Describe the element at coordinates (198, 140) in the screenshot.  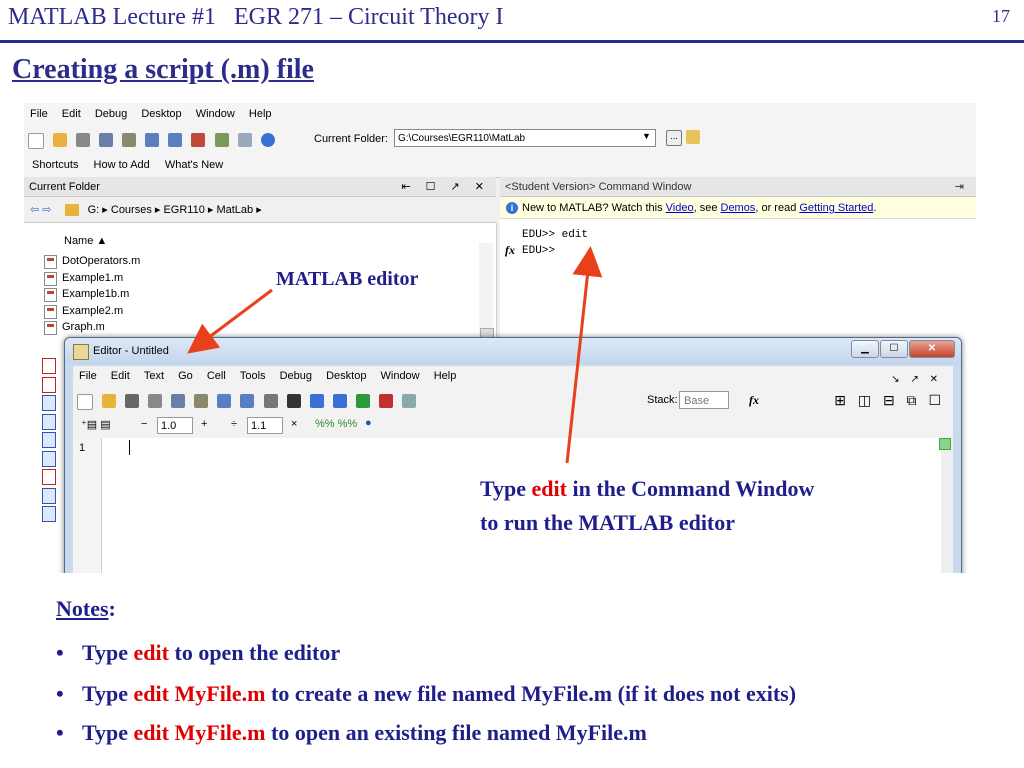
I see `simulink-icon` at that location.